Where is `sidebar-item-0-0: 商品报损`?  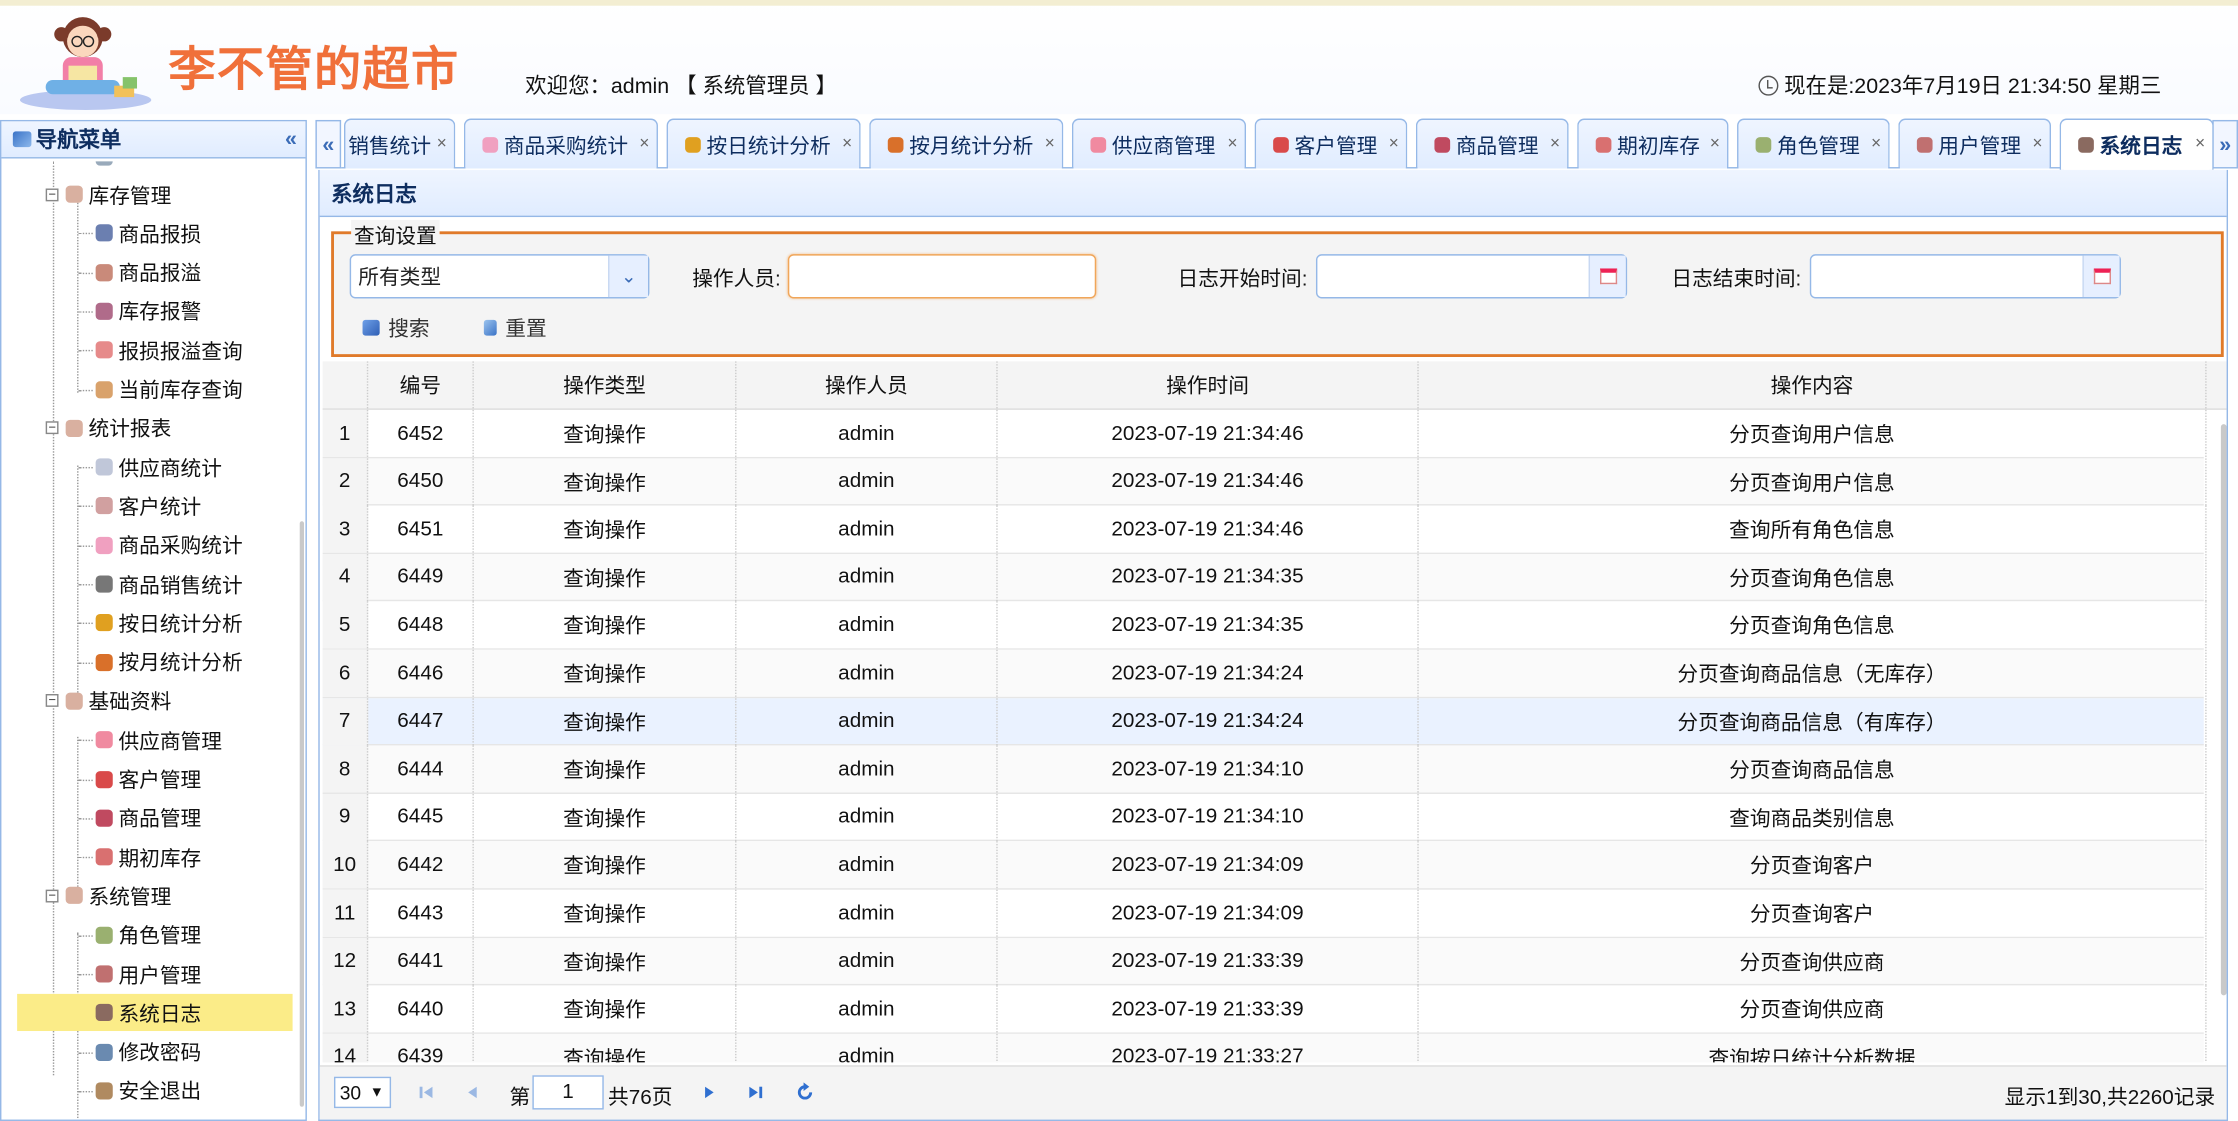
sidebar-item-0-0: 商品报损 is located at coordinates (148, 233).